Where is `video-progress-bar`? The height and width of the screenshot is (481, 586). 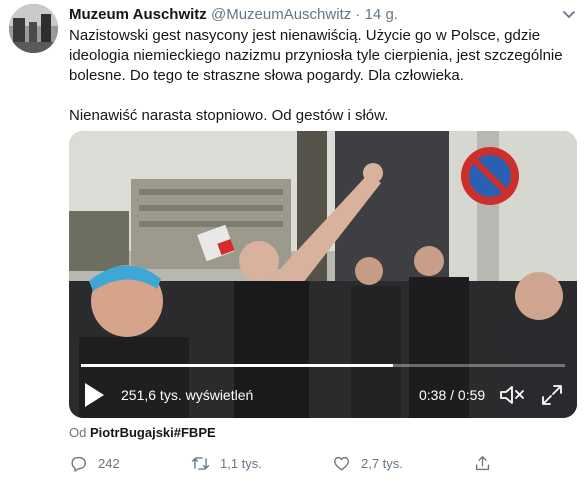
video-progress-bar is located at coordinates (323, 365).